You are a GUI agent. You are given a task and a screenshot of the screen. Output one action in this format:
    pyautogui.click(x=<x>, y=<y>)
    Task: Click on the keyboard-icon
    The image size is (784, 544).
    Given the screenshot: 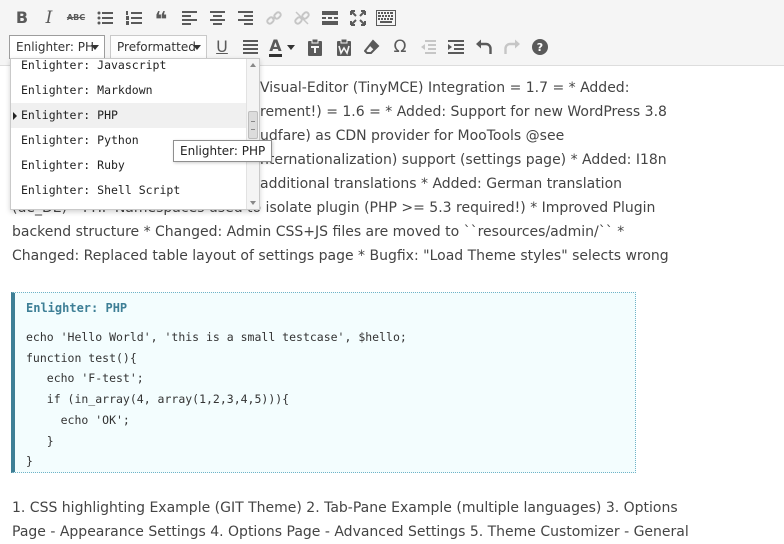 What is the action you would take?
    pyautogui.click(x=386, y=18)
    